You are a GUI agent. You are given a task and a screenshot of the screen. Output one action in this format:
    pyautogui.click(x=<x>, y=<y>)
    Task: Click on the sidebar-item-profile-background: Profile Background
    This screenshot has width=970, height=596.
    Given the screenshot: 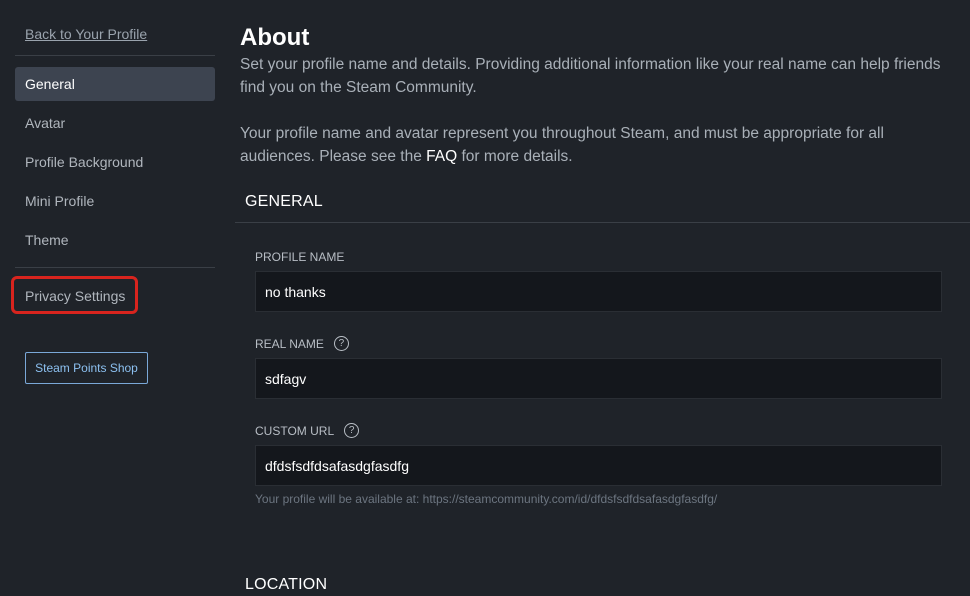 What is the action you would take?
    pyautogui.click(x=115, y=162)
    